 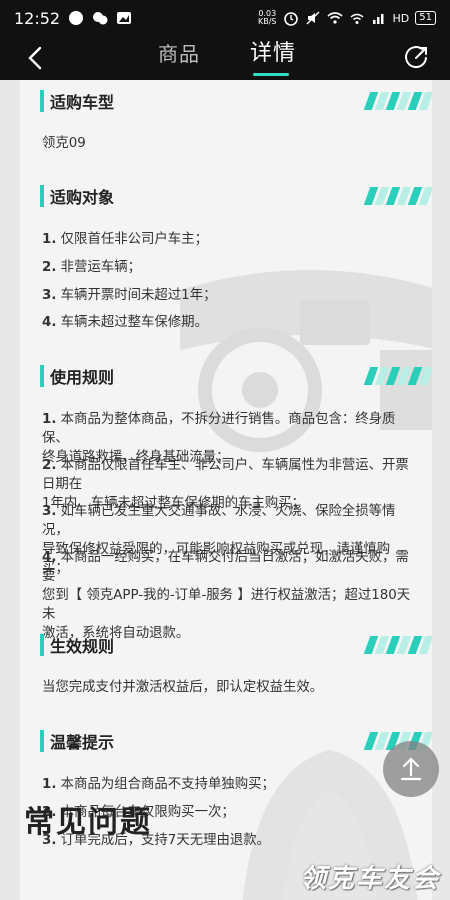 What do you see at coordinates (125, 239) in the screenshot?
I see `list-item: 1. 仅限首任非公司户车主；` at bounding box center [125, 239].